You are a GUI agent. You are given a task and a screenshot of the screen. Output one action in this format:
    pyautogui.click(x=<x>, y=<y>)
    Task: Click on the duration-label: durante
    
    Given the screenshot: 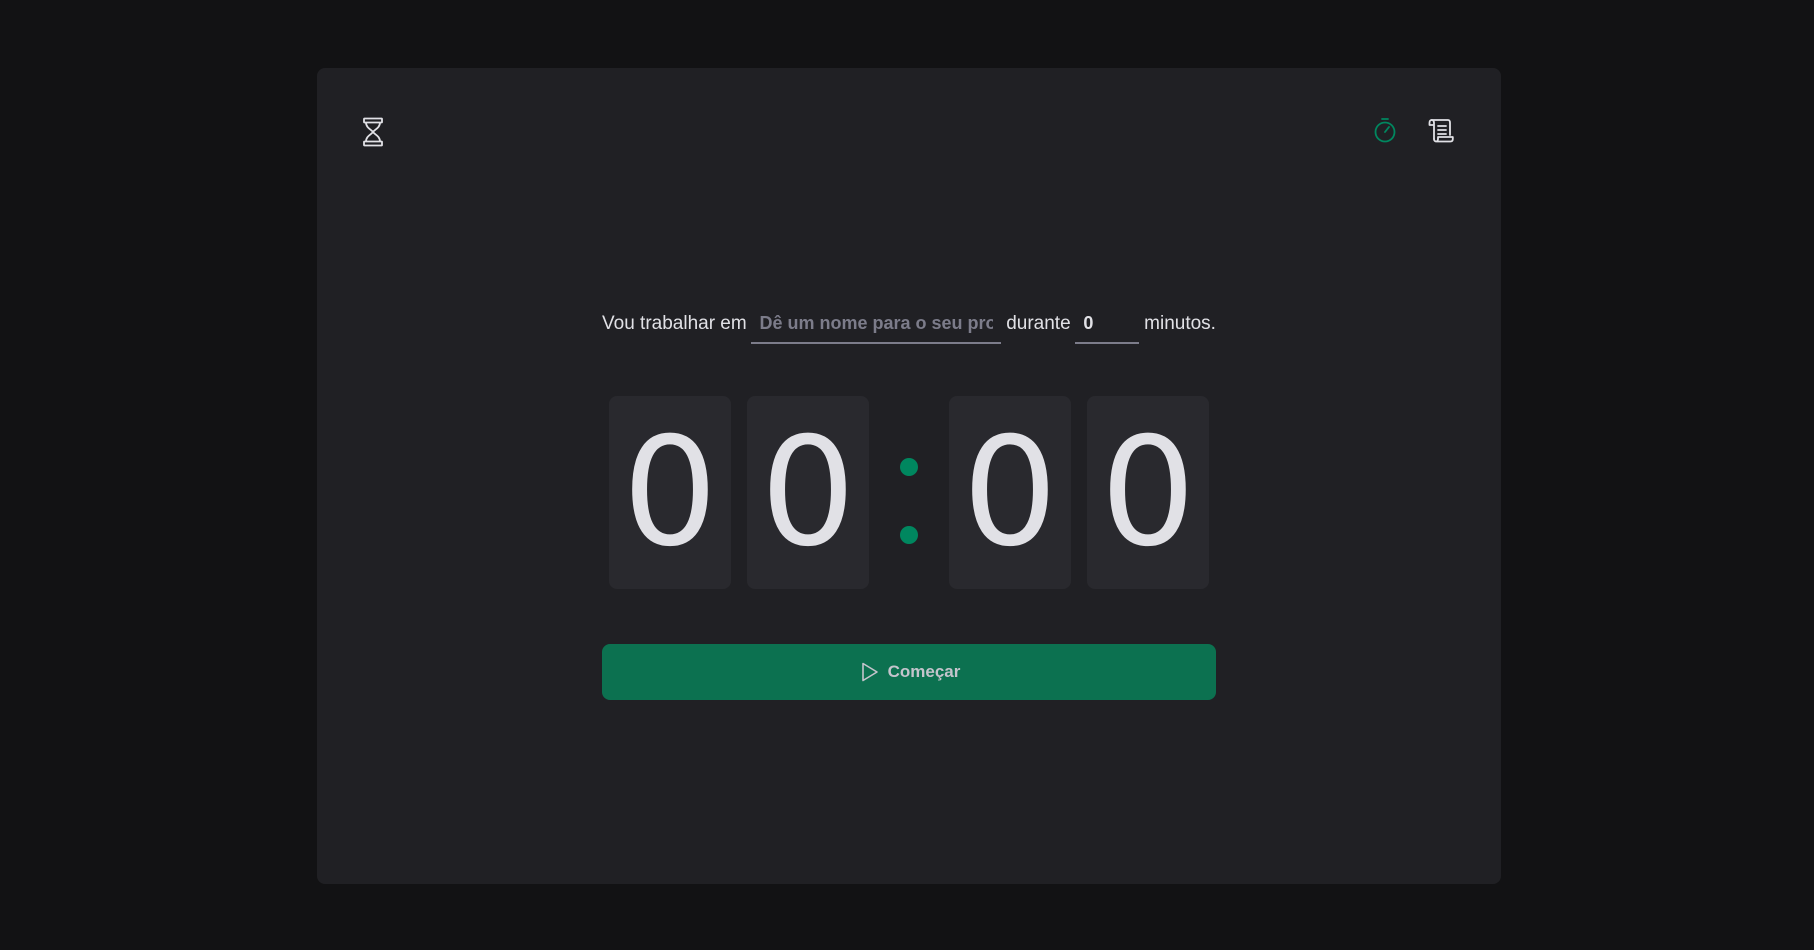 What is the action you would take?
    pyautogui.click(x=1038, y=323)
    